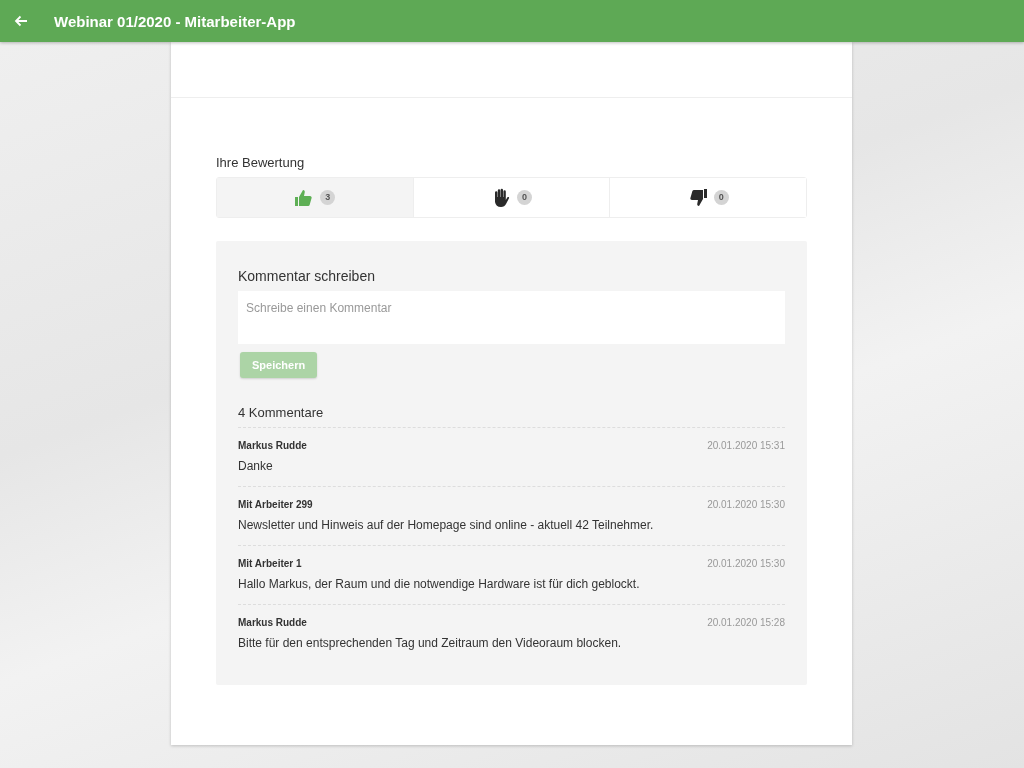  What do you see at coordinates (307, 276) in the screenshot?
I see `comment-form-title: Kommentar schreiben` at bounding box center [307, 276].